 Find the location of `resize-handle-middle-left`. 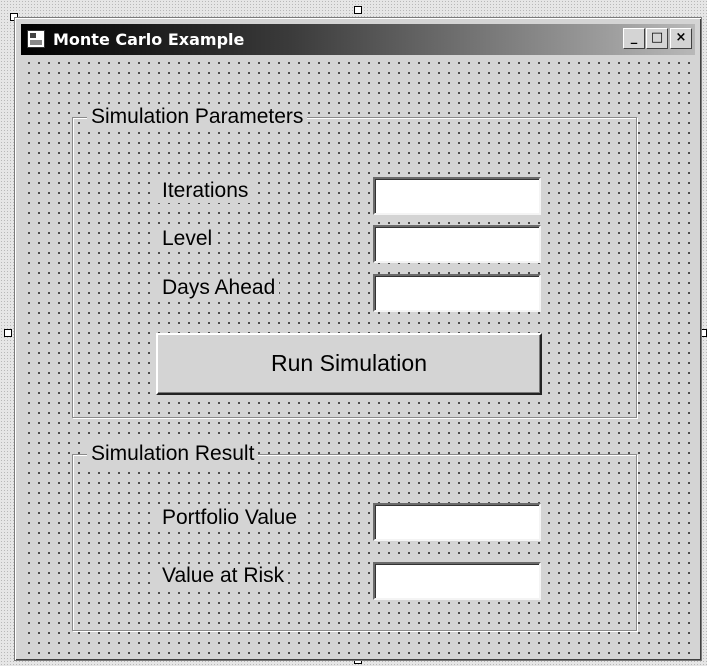

resize-handle-middle-left is located at coordinates (8, 333).